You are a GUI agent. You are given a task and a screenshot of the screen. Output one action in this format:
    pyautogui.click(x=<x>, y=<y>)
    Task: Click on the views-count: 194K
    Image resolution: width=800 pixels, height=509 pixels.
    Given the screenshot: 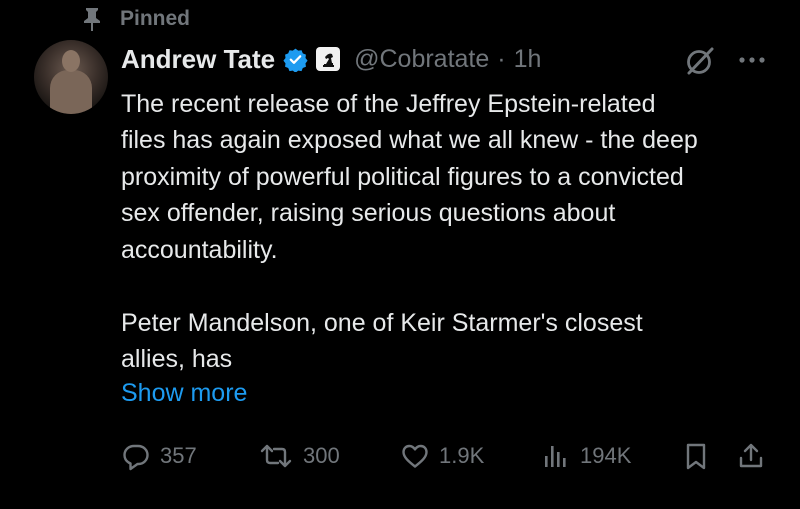 What is the action you would take?
    pyautogui.click(x=606, y=455)
    